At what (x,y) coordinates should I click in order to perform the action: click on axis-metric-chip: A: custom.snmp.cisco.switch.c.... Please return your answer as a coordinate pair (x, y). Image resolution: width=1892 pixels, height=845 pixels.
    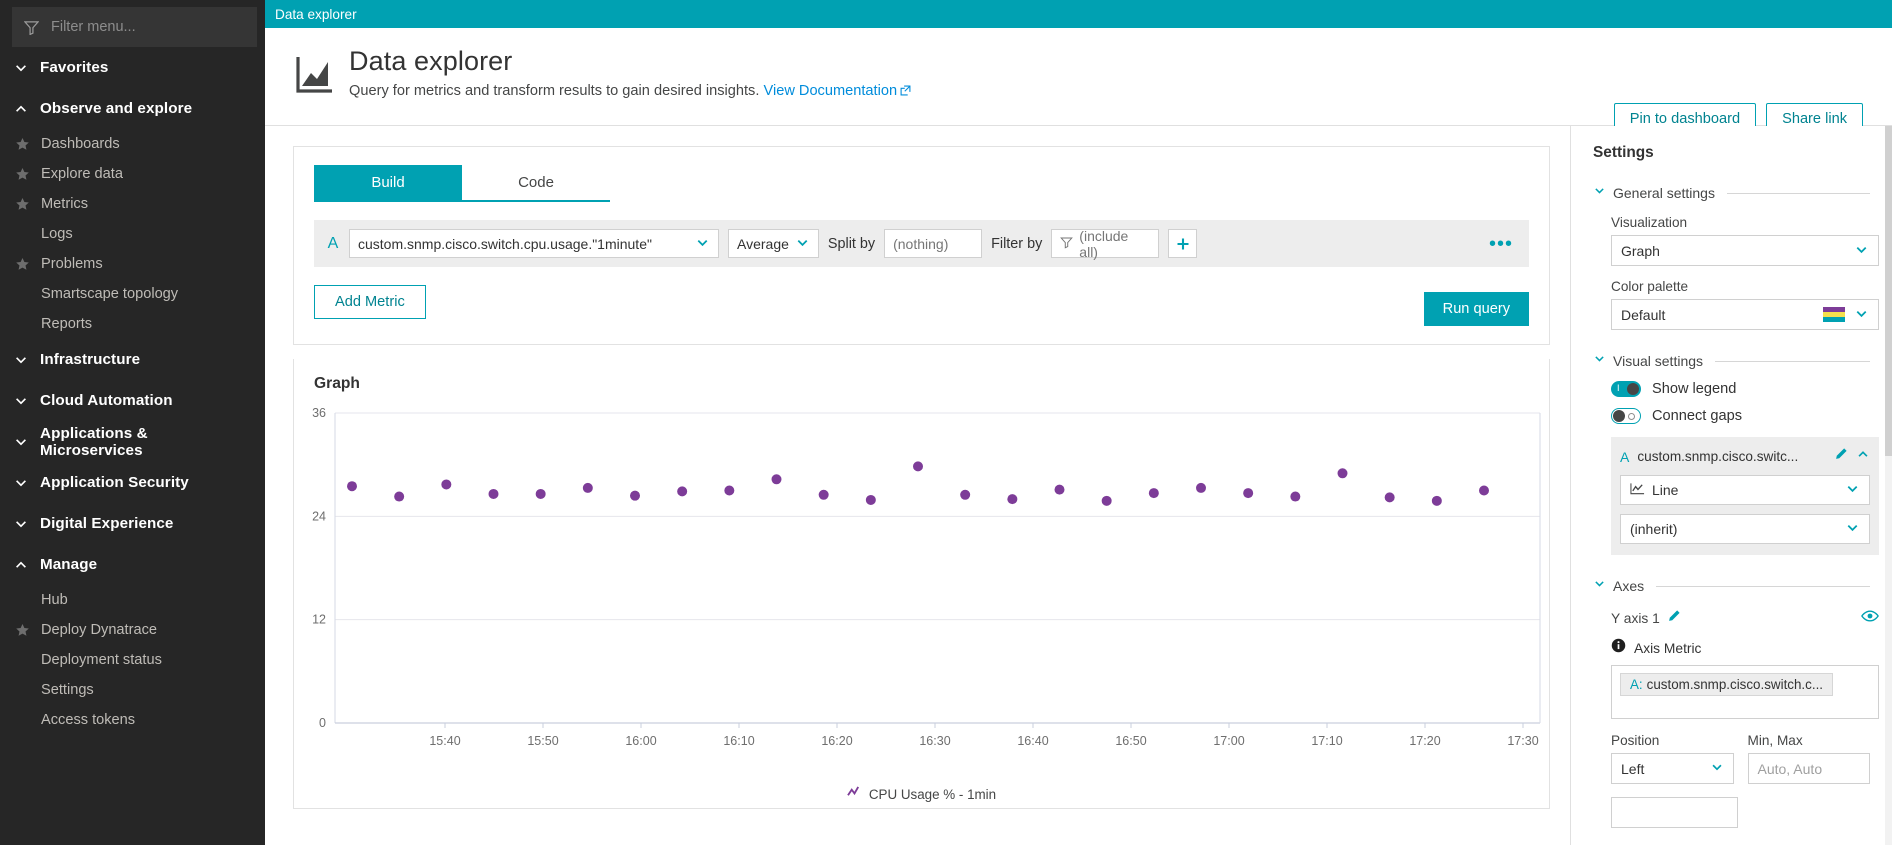
    Looking at the image, I should click on (1727, 684).